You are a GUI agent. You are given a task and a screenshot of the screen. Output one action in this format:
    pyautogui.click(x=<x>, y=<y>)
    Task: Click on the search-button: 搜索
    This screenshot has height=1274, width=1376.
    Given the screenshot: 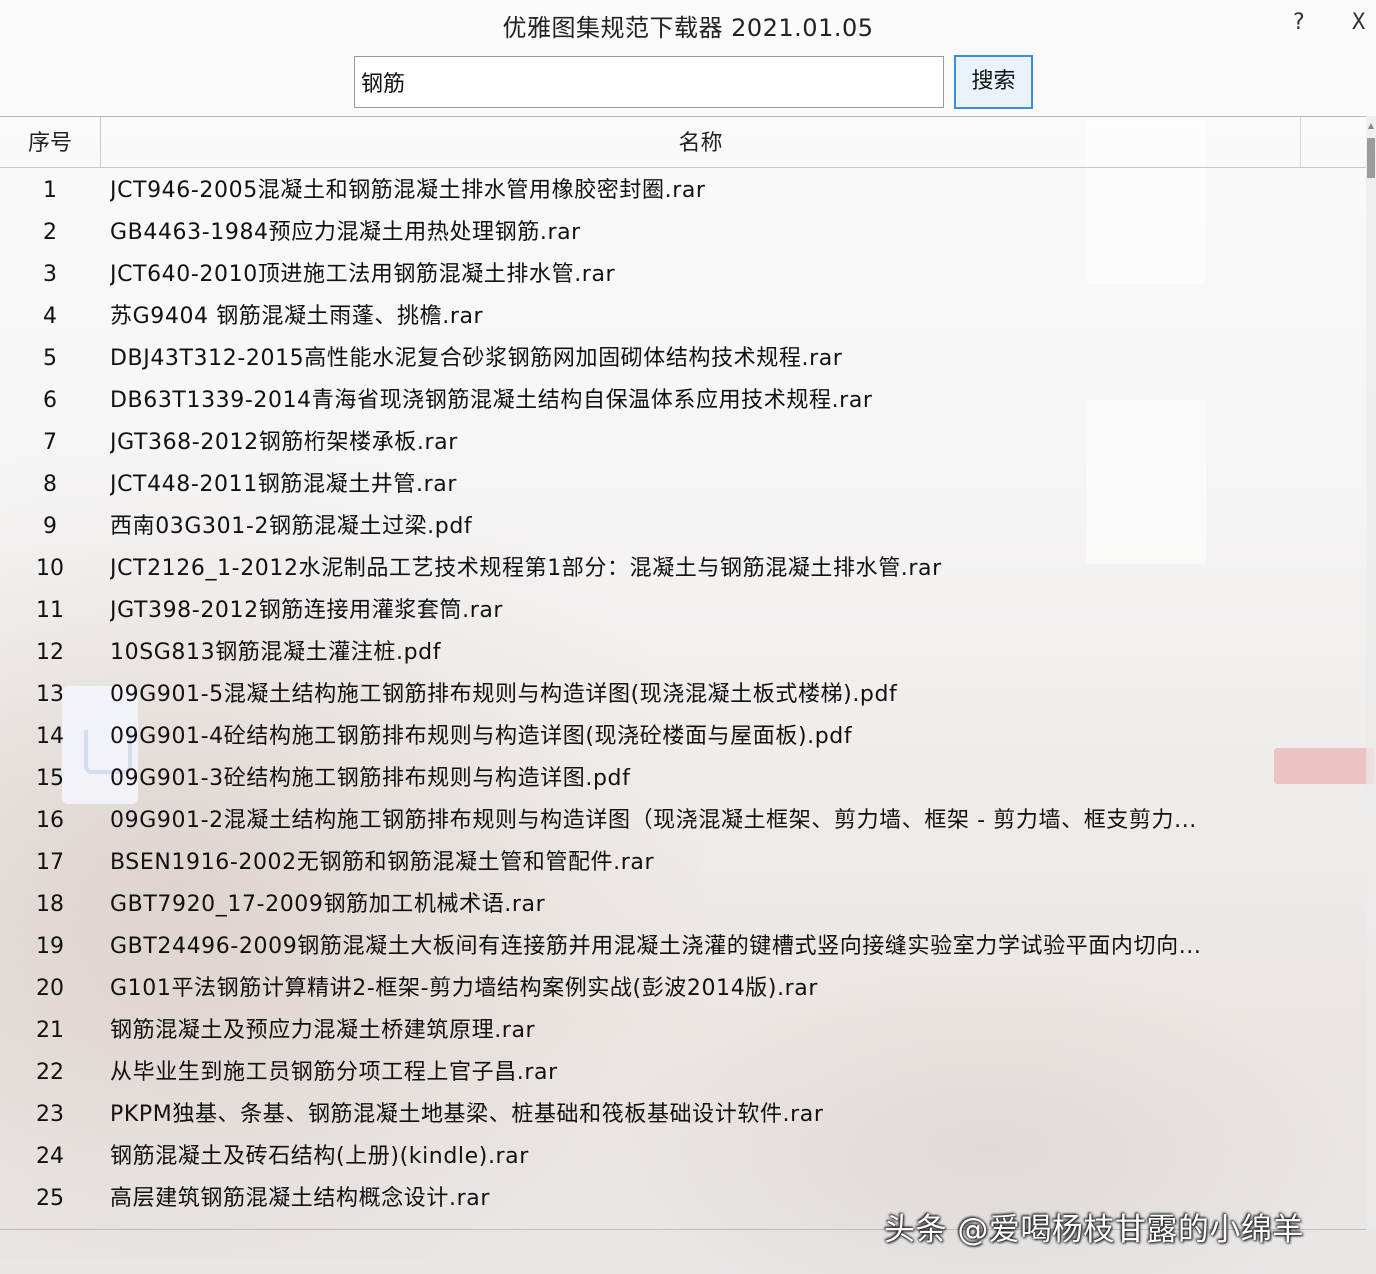 What is the action you would take?
    pyautogui.click(x=993, y=82)
    